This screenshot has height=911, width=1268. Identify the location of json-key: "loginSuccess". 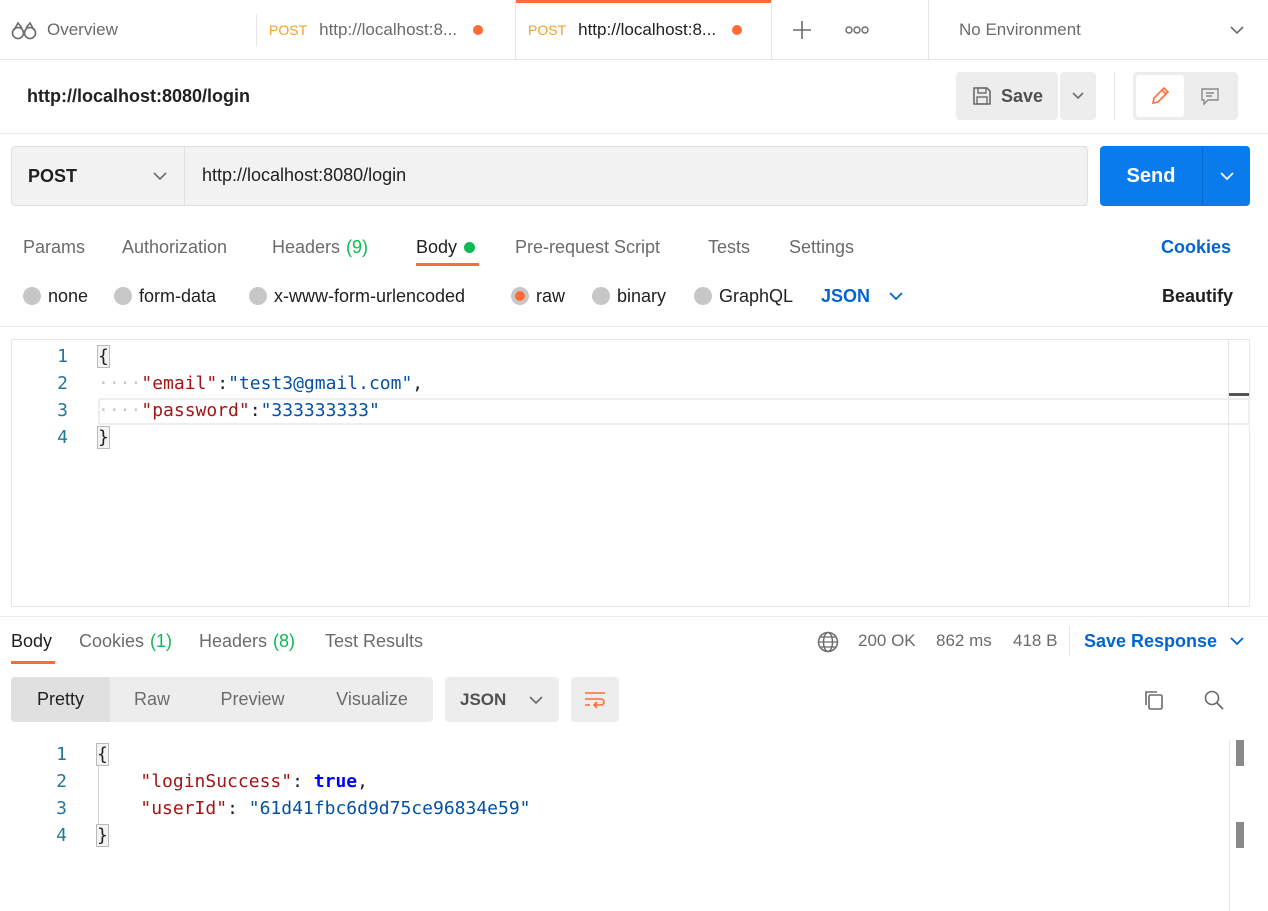
(216, 781).